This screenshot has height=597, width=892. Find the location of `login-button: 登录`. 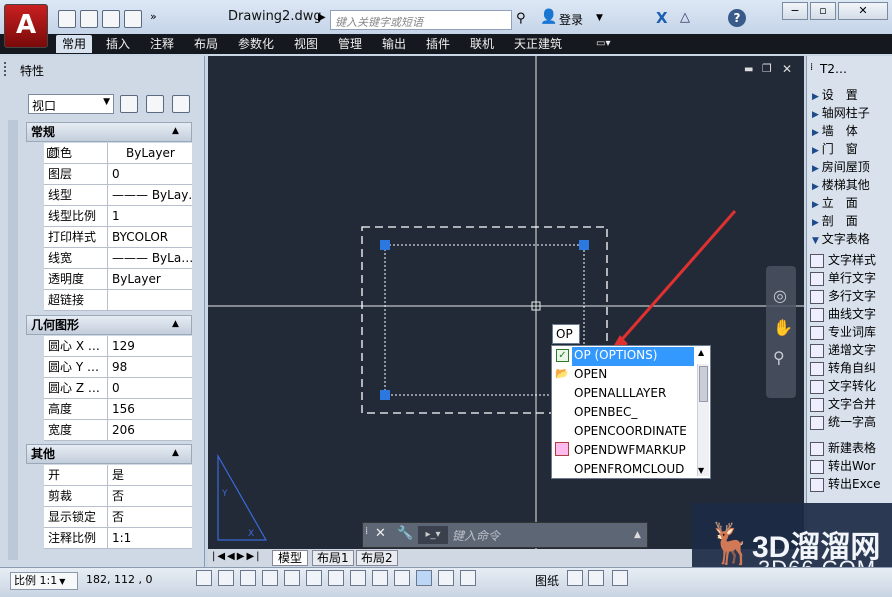

login-button: 登录 is located at coordinates (571, 19).